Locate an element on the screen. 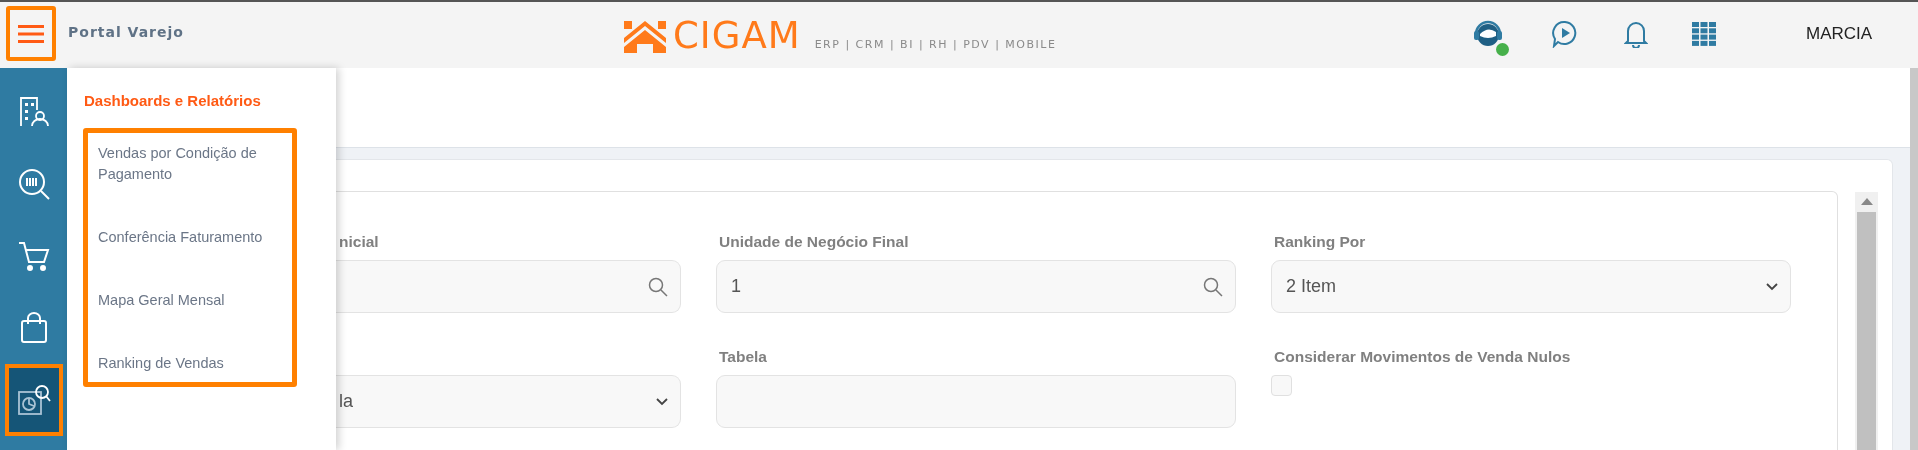 The image size is (1918, 450). shopping-cart-icon is located at coordinates (34, 256).